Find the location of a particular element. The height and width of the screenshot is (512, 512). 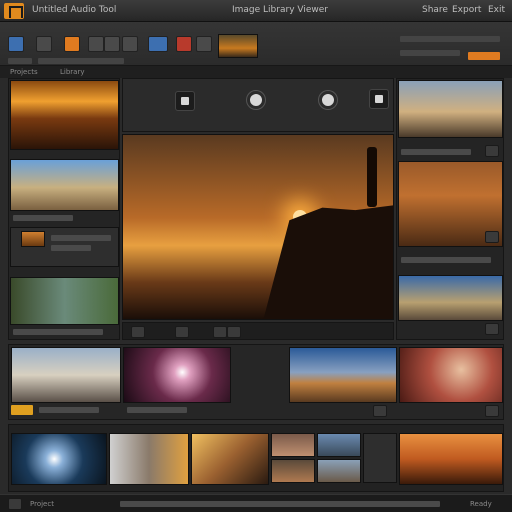

status-ready: Ready is located at coordinates (481, 504).